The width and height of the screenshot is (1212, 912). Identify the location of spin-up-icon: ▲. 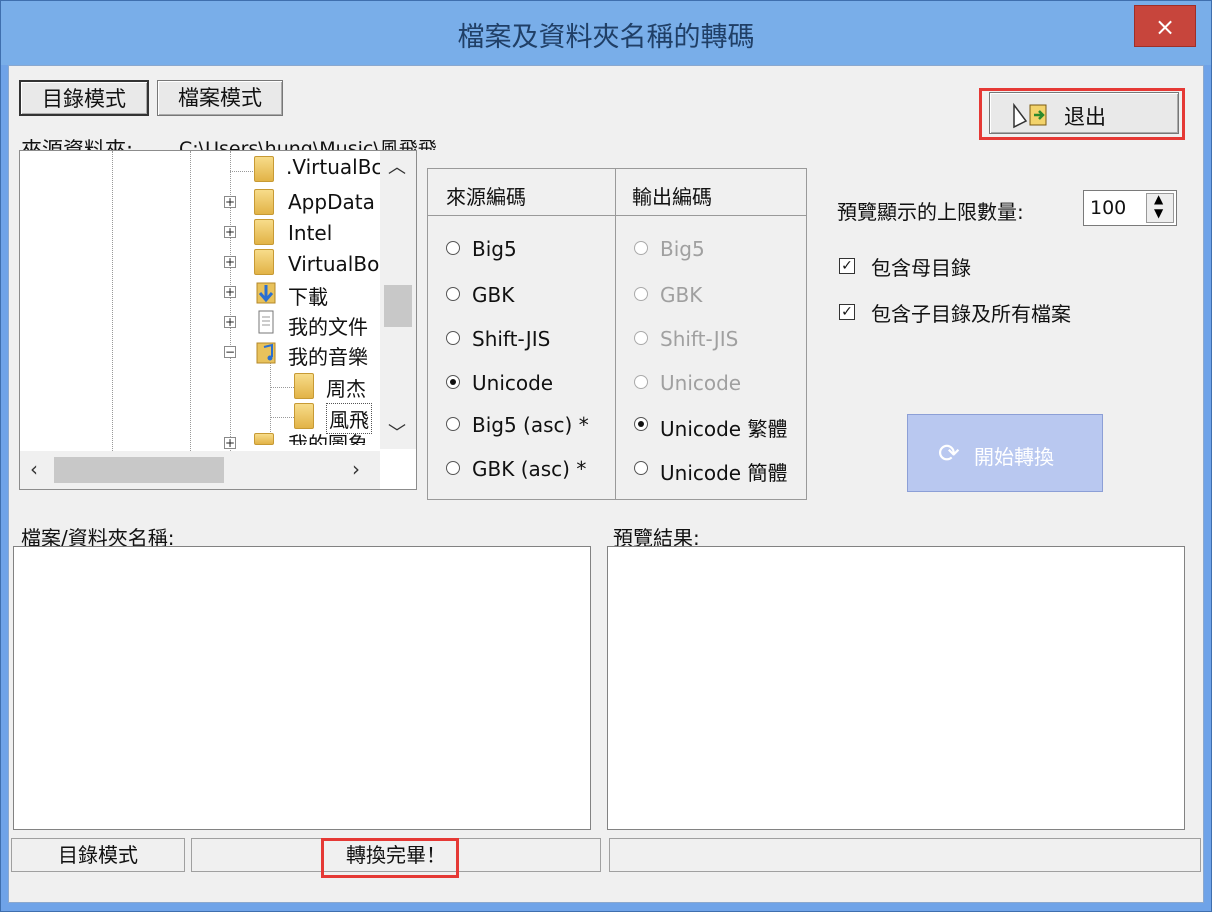
(1158, 199).